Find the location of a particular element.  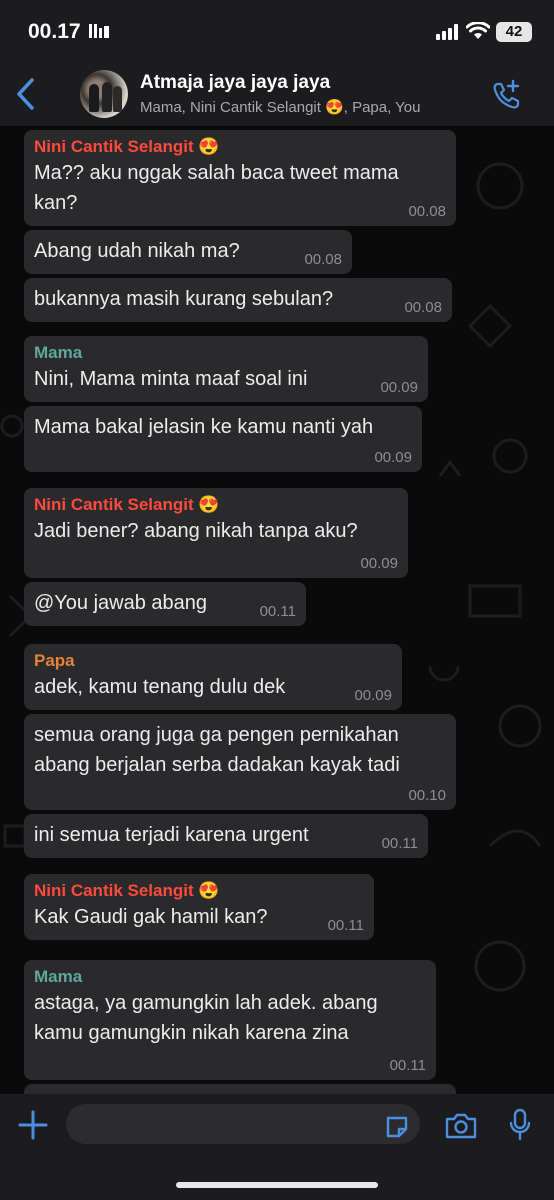

message-bubble: bukannya masih kurang sebulan? 00.08 is located at coordinates (238, 300).